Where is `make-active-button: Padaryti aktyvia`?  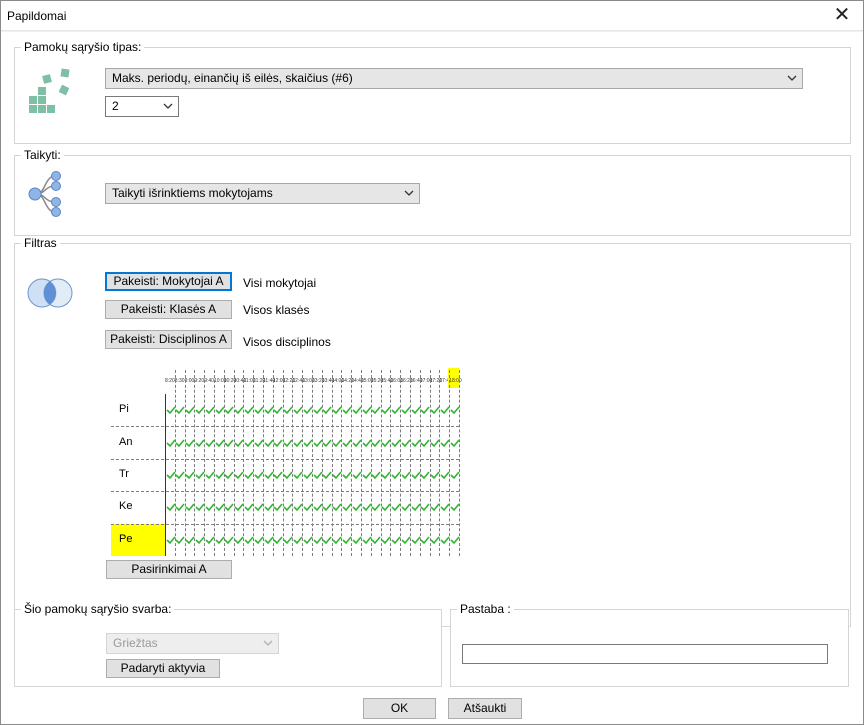
make-active-button: Padaryti aktyvia is located at coordinates (163, 668).